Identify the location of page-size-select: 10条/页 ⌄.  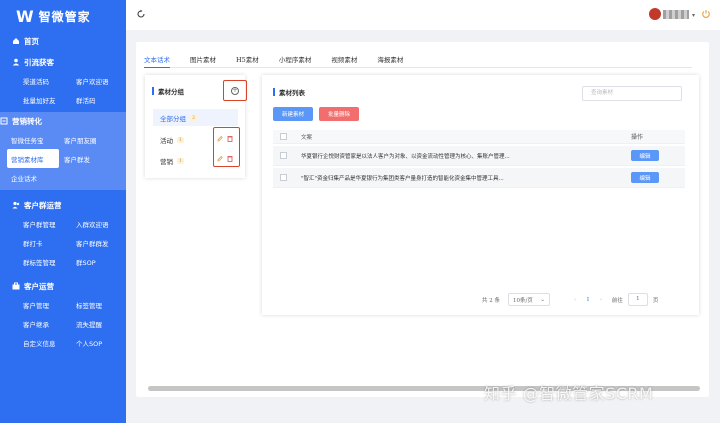
(529, 299).